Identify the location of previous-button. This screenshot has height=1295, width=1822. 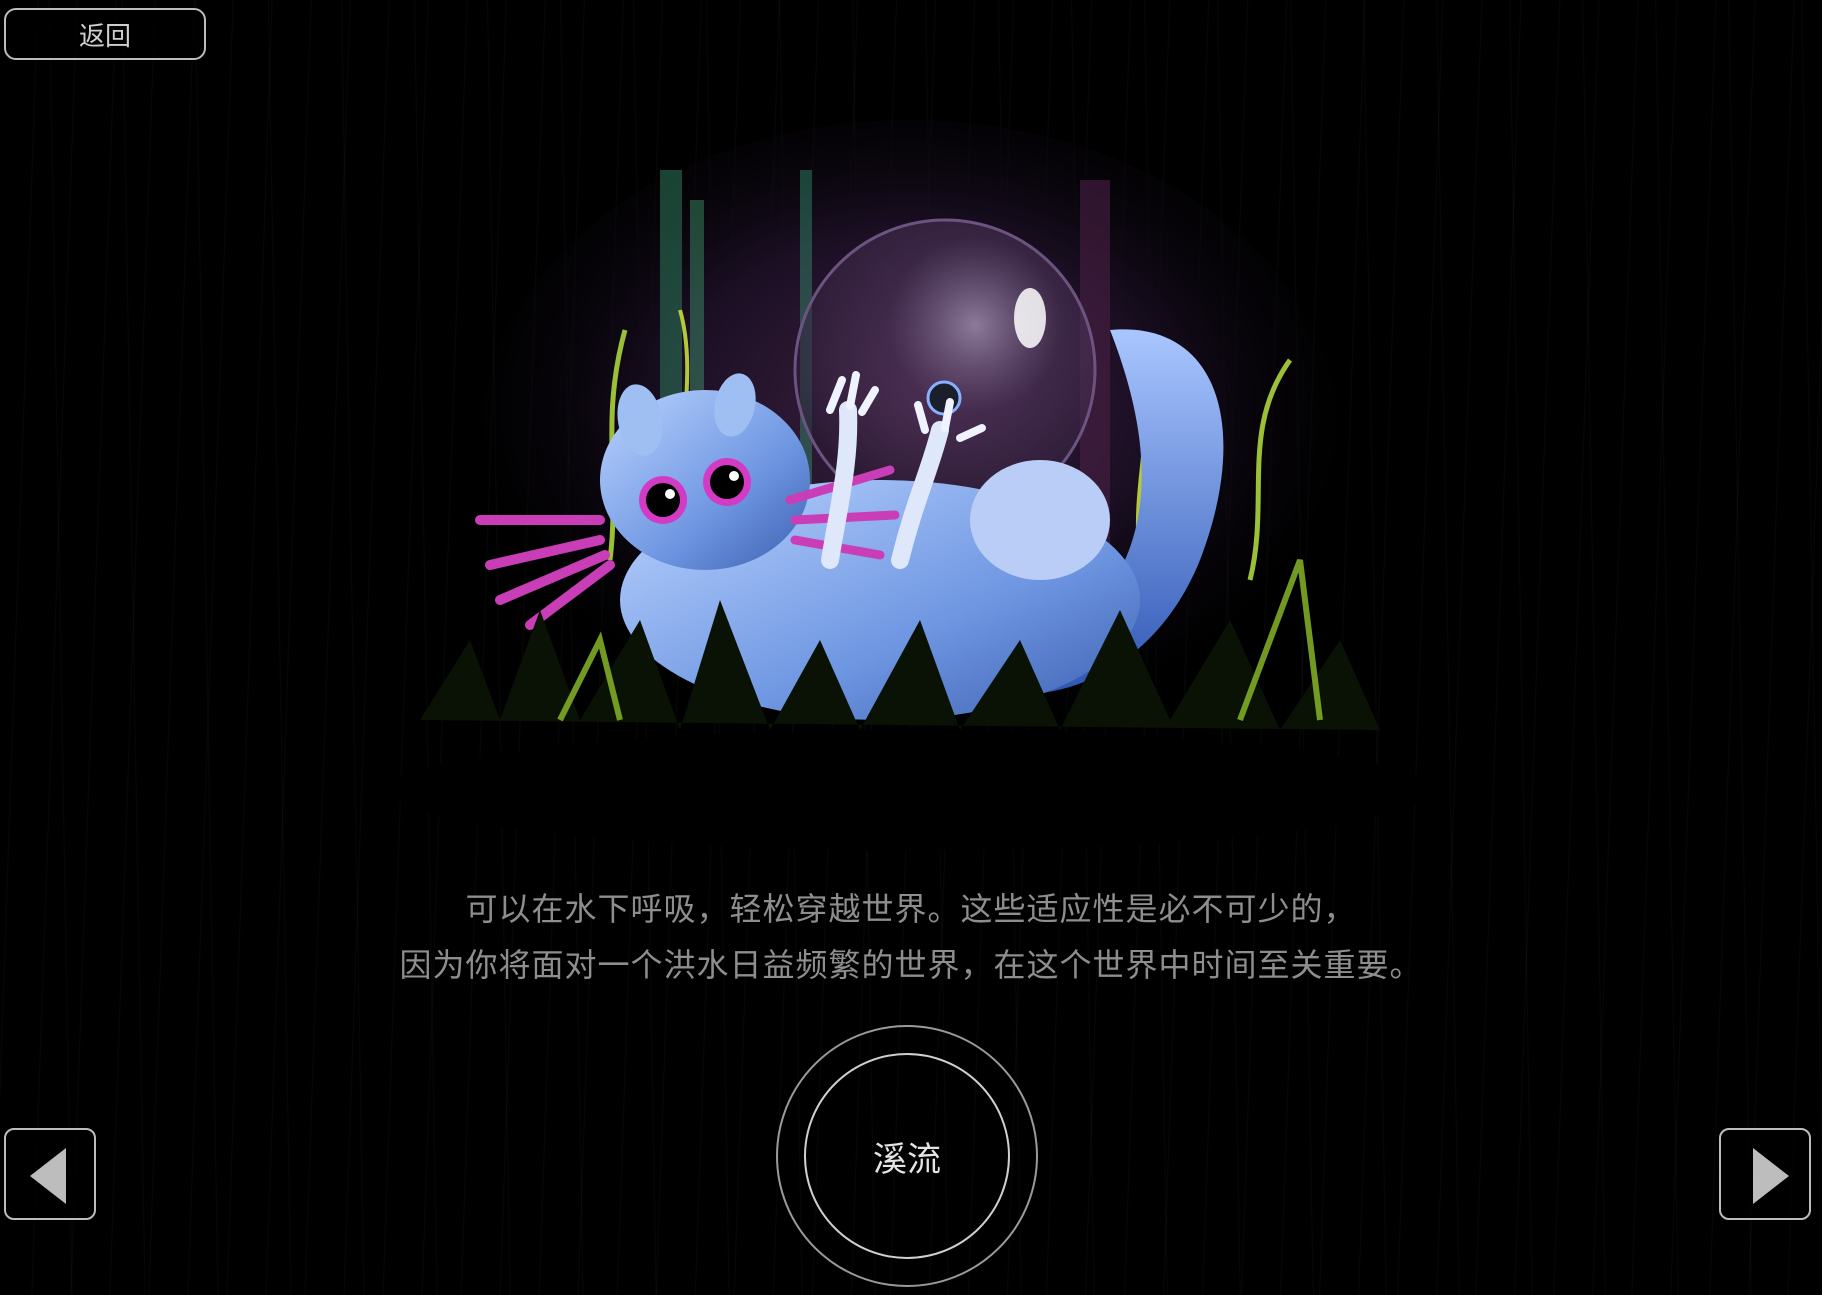
(50, 1174).